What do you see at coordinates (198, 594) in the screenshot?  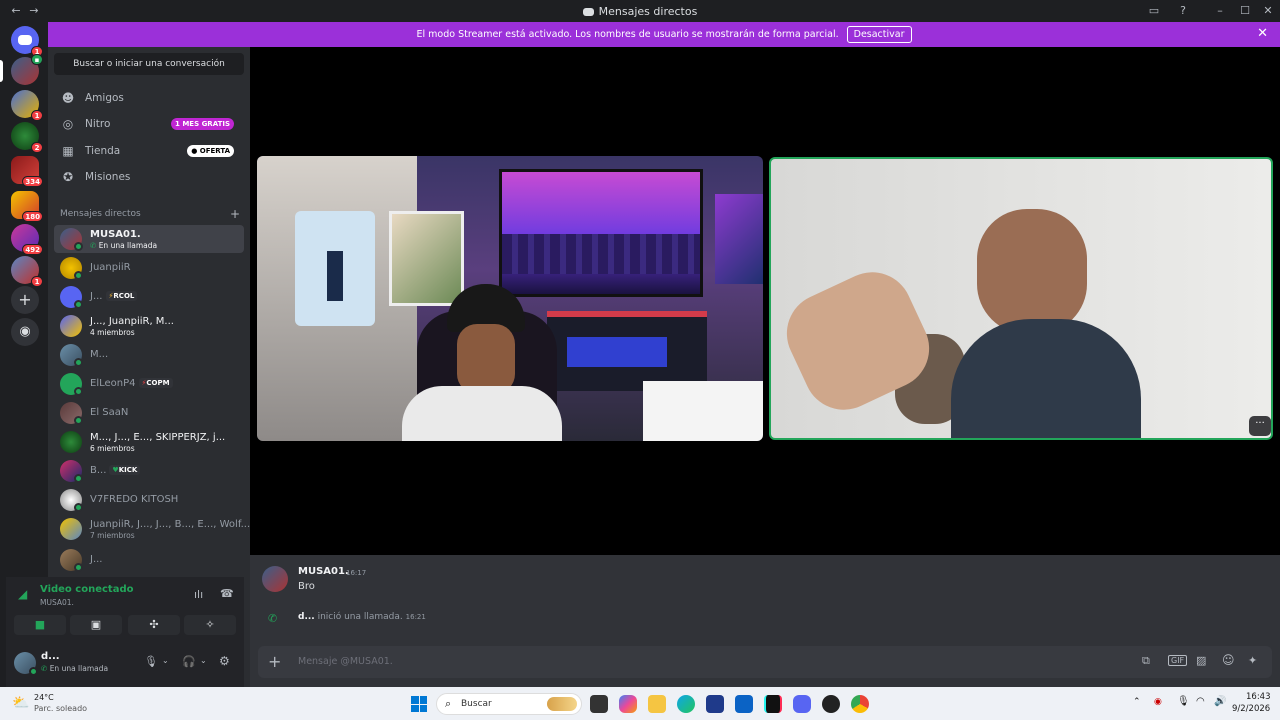 I see `noise-suppression-icon: ılı` at bounding box center [198, 594].